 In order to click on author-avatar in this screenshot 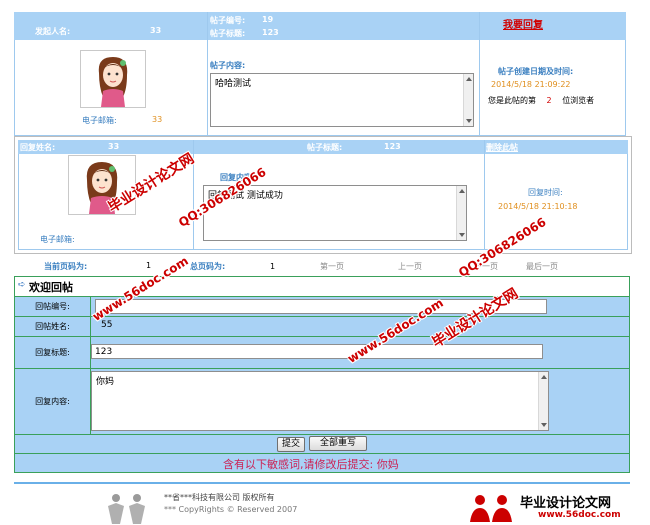, I will do `click(113, 79)`.